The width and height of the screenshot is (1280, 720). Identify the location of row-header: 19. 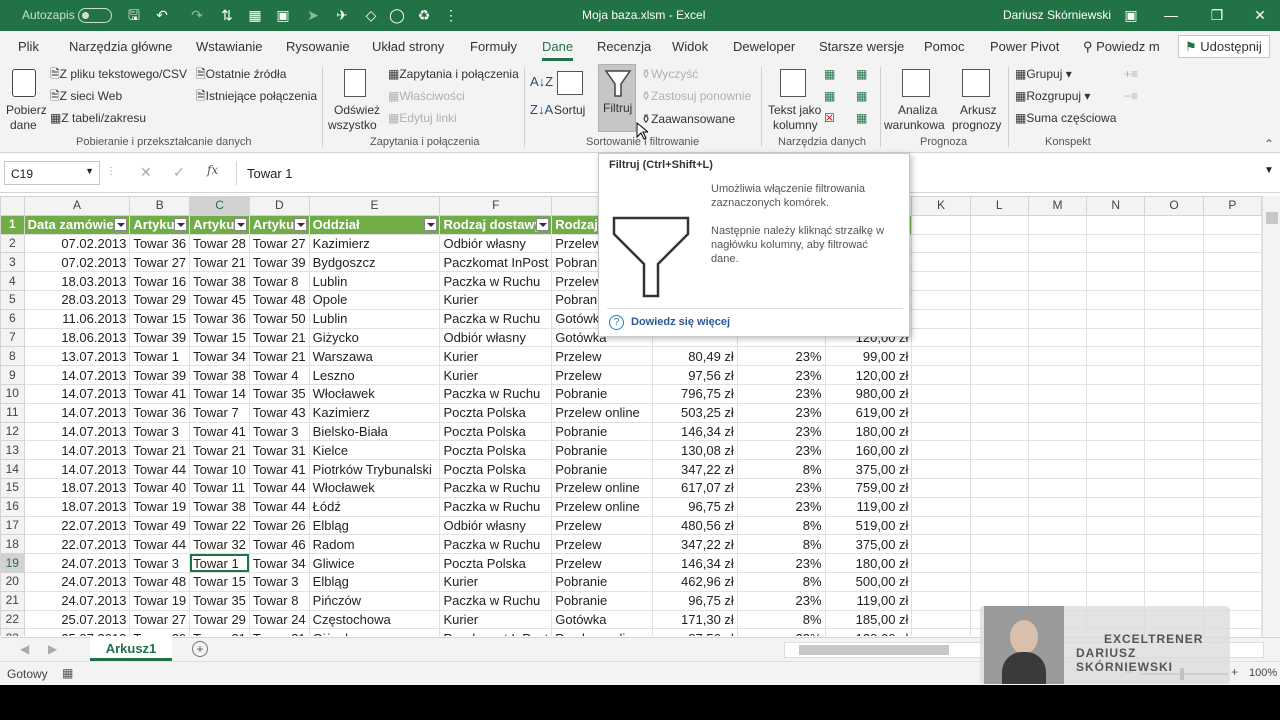
(12, 563).